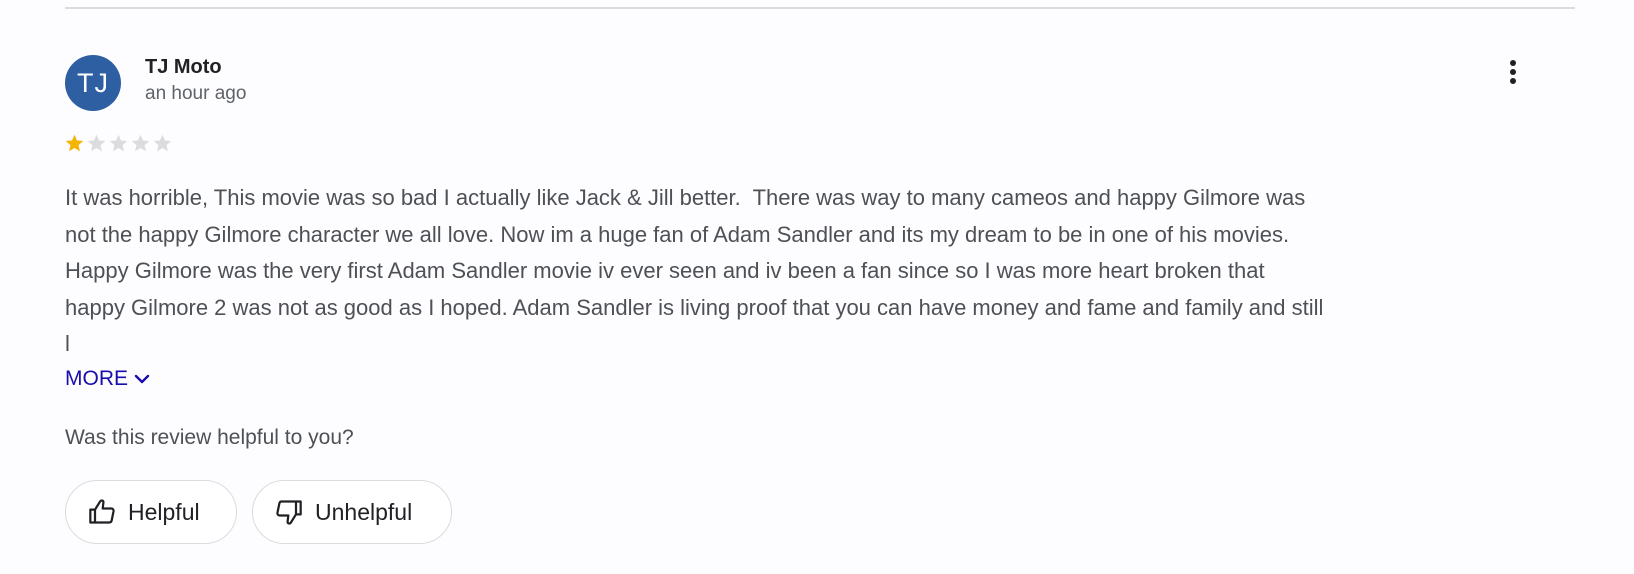 The image size is (1634, 574). Describe the element at coordinates (209, 437) in the screenshot. I see `helpful-question: Was this review helpful to you?` at that location.